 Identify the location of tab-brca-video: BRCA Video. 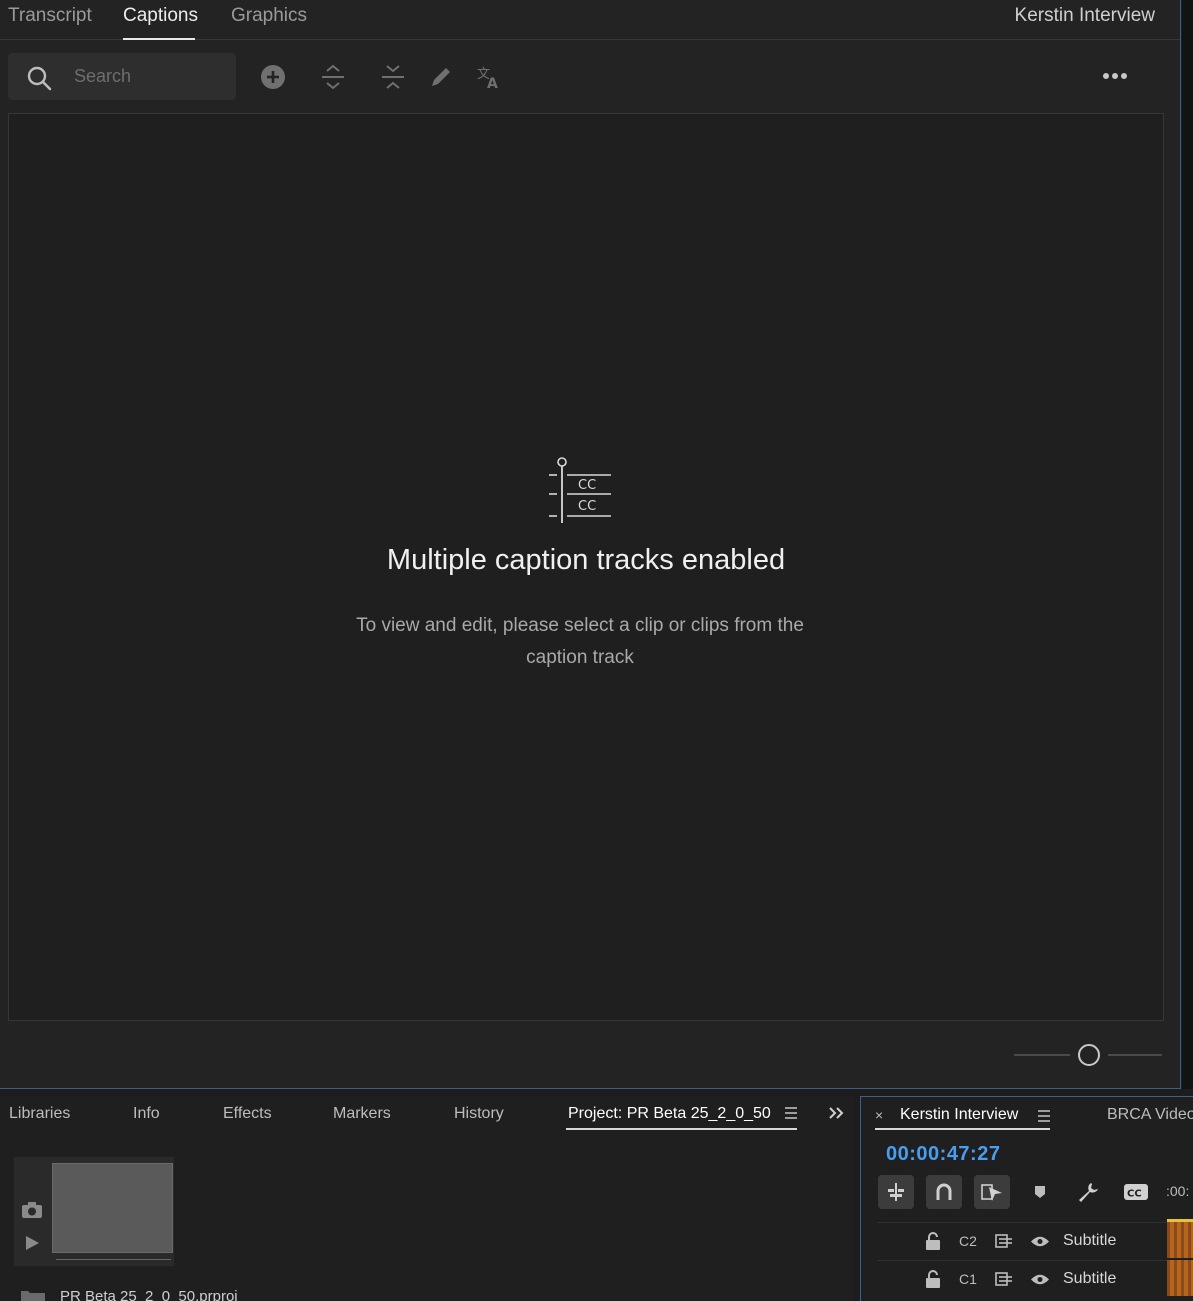
(1150, 1115).